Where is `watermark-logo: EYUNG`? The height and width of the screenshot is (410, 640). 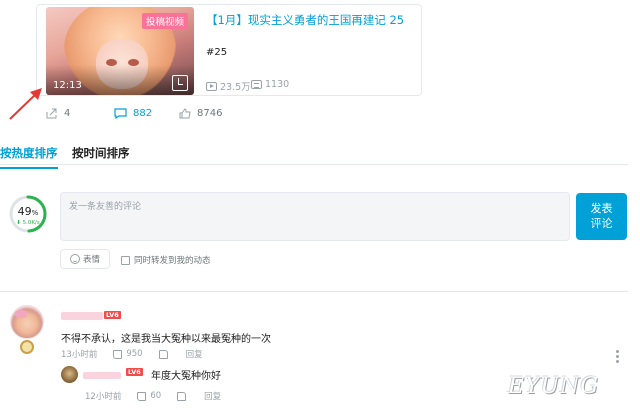
watermark-logo: EYUNG is located at coordinates (553, 386).